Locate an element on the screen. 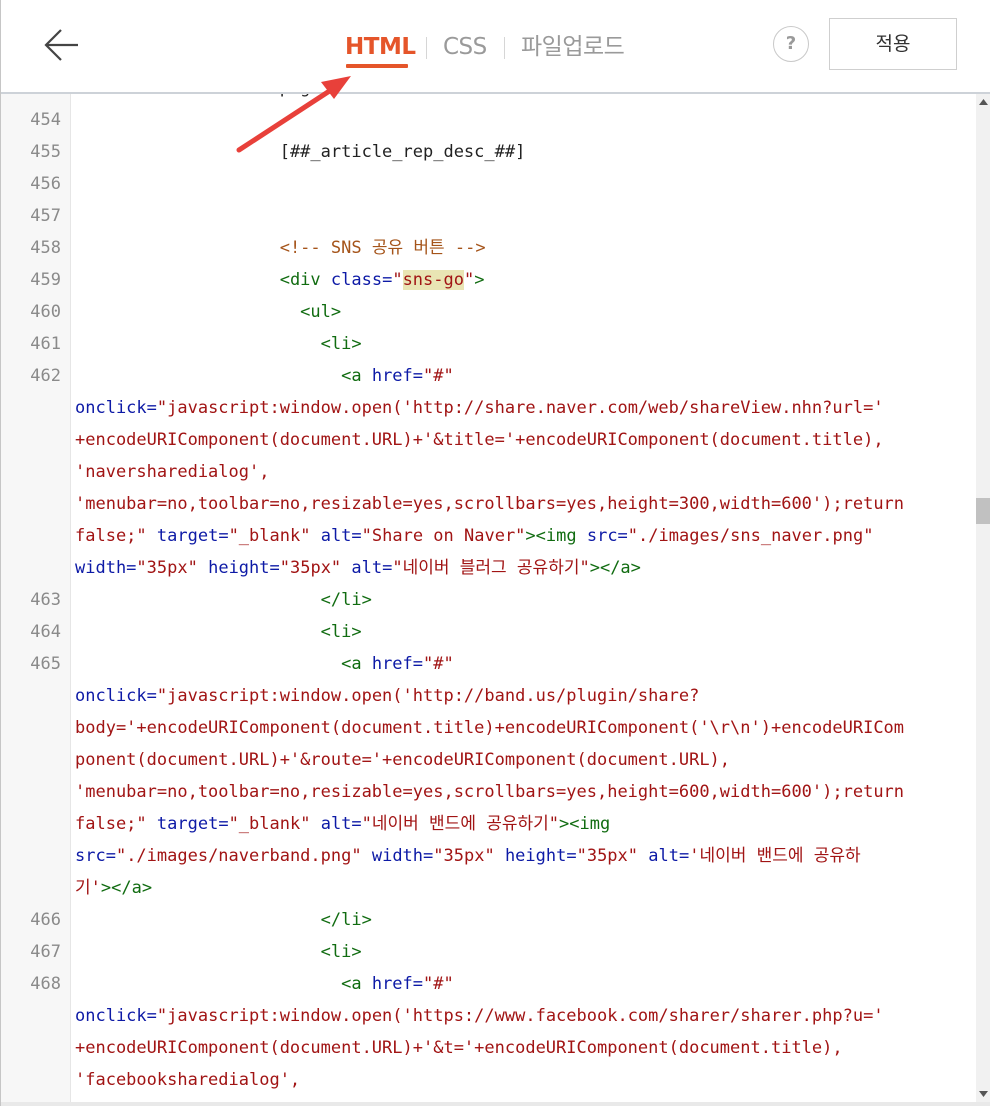  active-tab-indicator is located at coordinates (377, 66).